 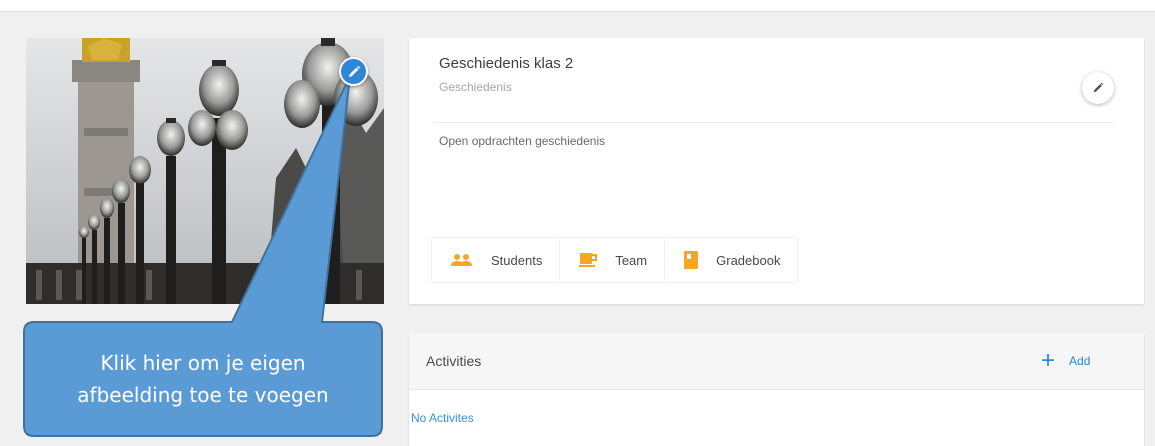 What do you see at coordinates (522, 141) in the screenshot?
I see `class-description: Open opdrachten geschiedenis` at bounding box center [522, 141].